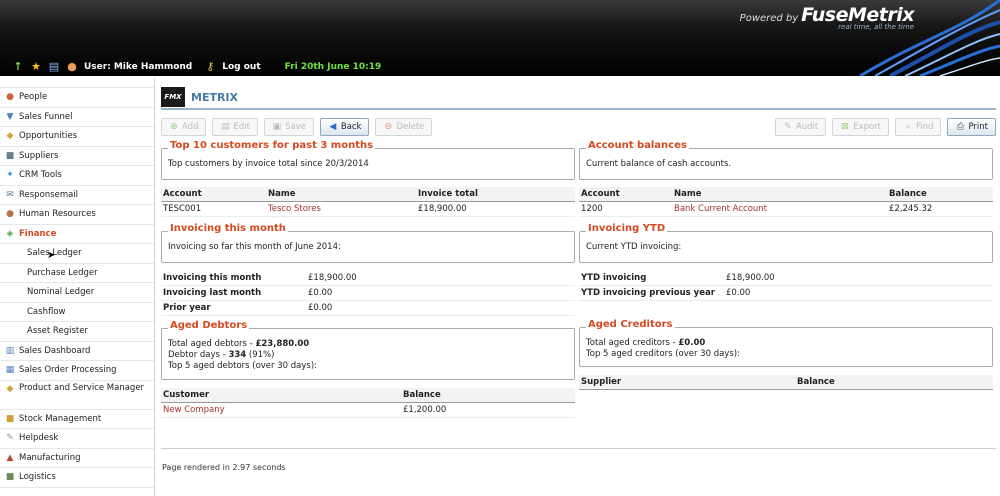 Image resolution: width=1000 pixels, height=496 pixels. I want to click on edit-button: ▤ Edit, so click(235, 127).